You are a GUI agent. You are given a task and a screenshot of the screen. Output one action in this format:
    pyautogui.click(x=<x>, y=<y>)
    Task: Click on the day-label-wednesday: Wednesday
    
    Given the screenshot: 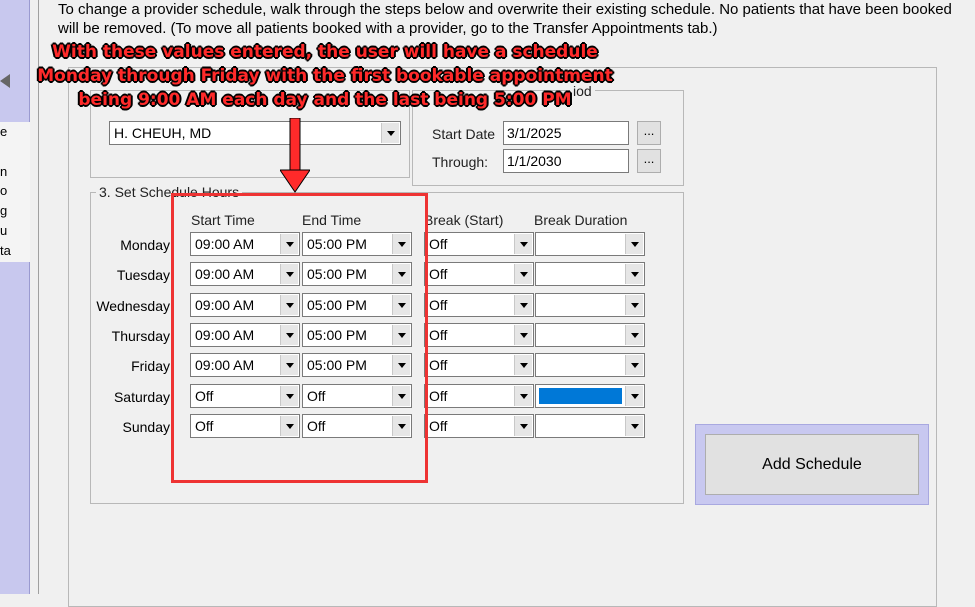 What is the action you would take?
    pyautogui.click(x=133, y=306)
    